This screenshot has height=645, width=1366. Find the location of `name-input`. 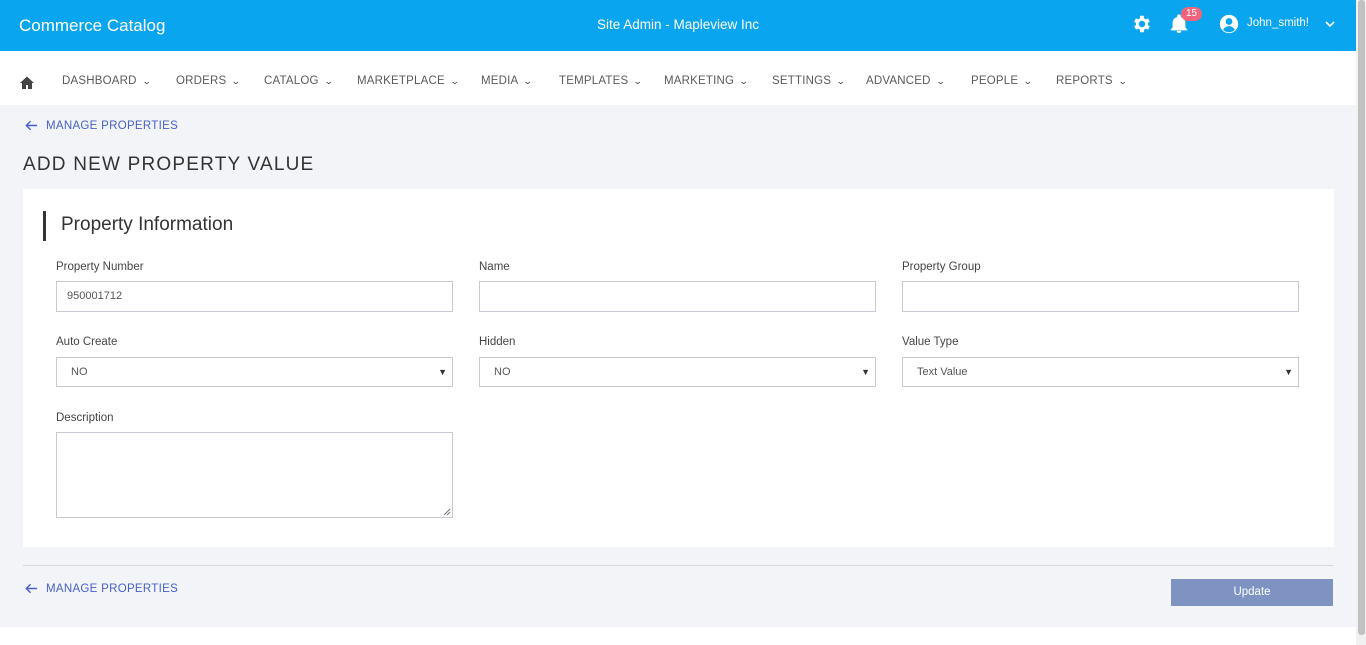

name-input is located at coordinates (677, 296).